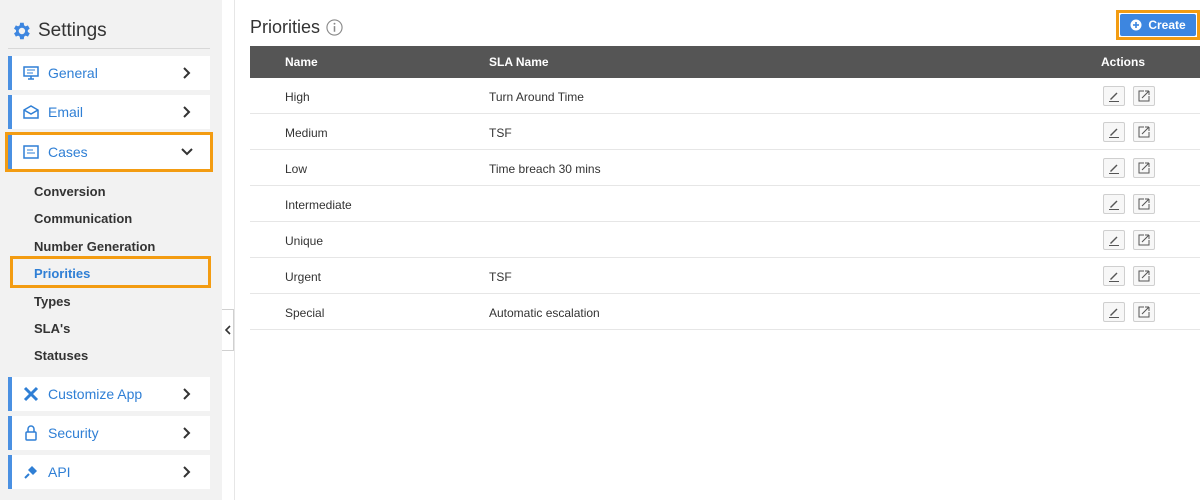 The height and width of the screenshot is (500, 1200). Describe the element at coordinates (66, 112) in the screenshot. I see `sidebar-item-label: Email` at that location.